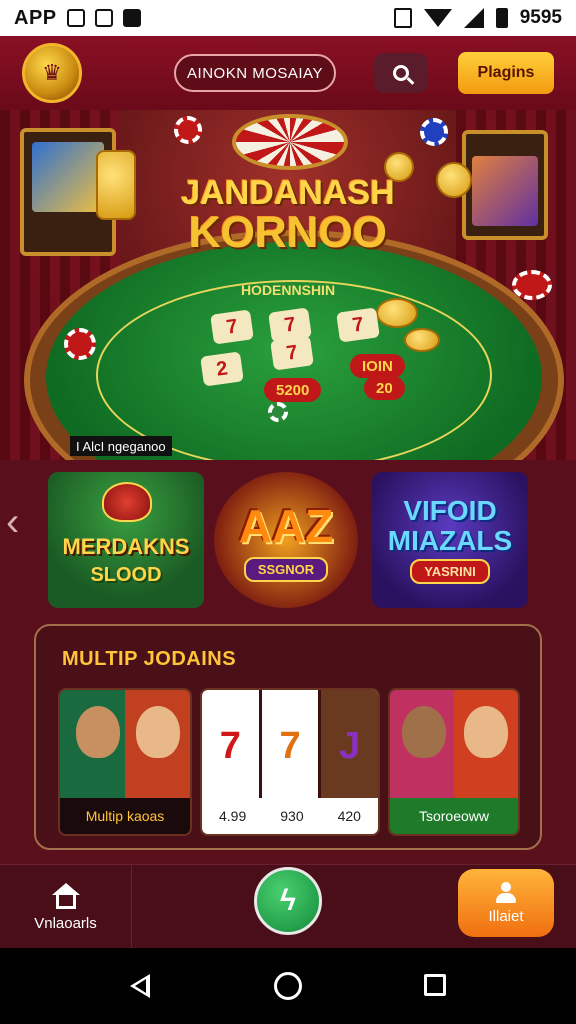 The width and height of the screenshot is (576, 1024). I want to click on panel-title: MULTIP JODAINS, so click(149, 659).